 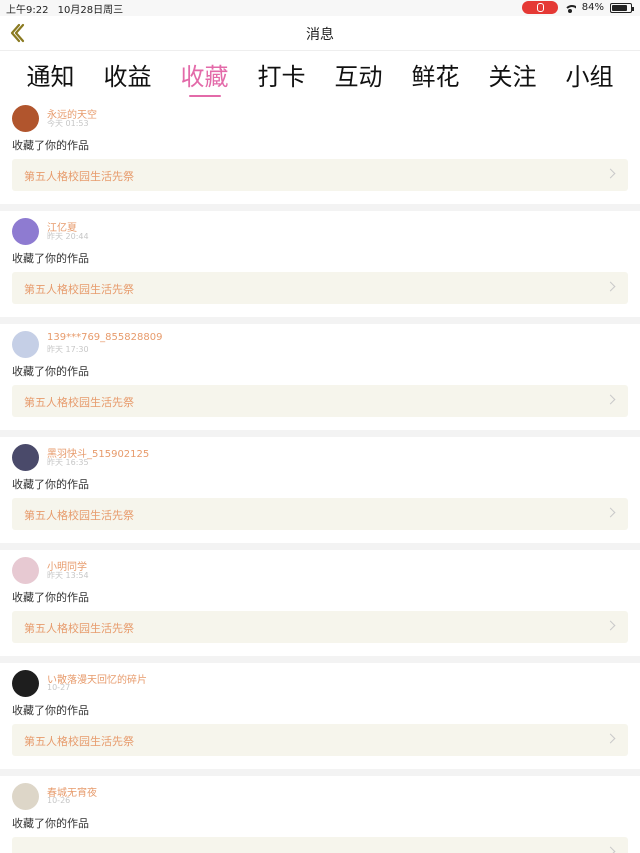 What do you see at coordinates (205, 75) in the screenshot?
I see `tab-favorites: 收藏` at bounding box center [205, 75].